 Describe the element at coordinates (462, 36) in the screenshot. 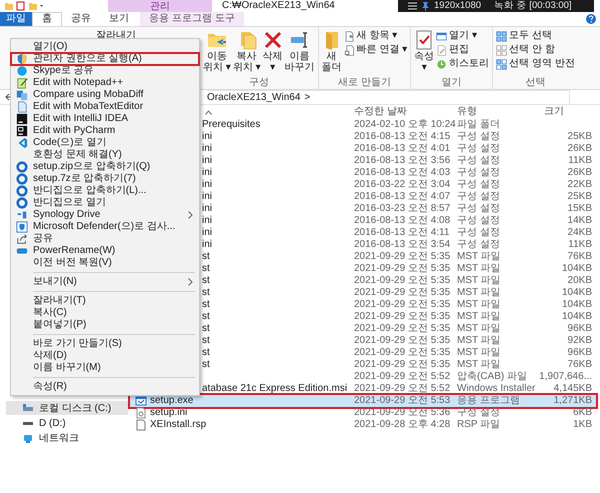

I see `ribbon-button: 열기 ▾` at that location.